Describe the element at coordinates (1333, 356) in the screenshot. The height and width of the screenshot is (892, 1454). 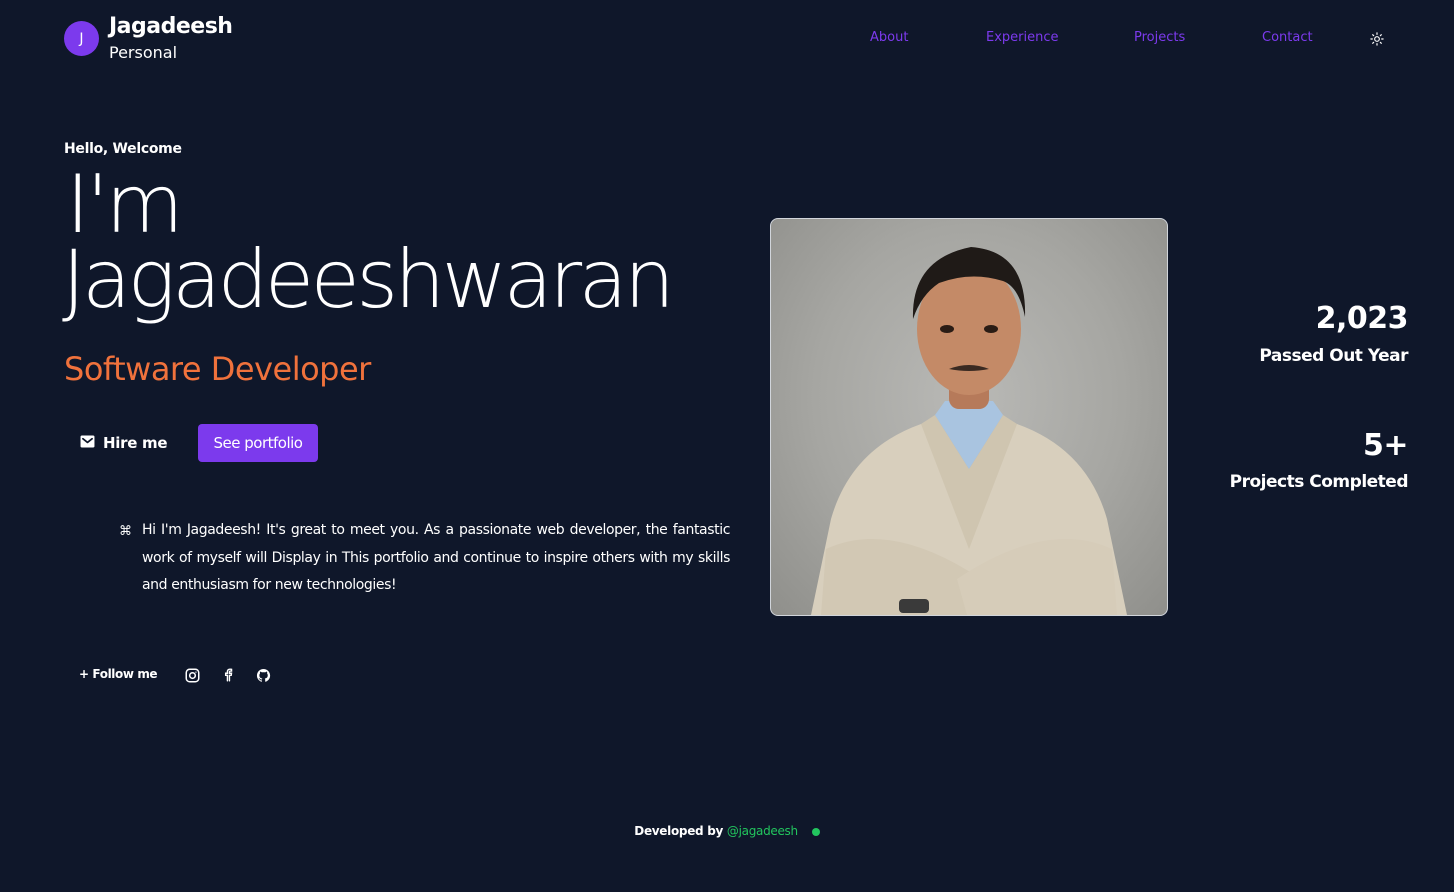
I see `stat-label-year: Passed Out Year` at that location.